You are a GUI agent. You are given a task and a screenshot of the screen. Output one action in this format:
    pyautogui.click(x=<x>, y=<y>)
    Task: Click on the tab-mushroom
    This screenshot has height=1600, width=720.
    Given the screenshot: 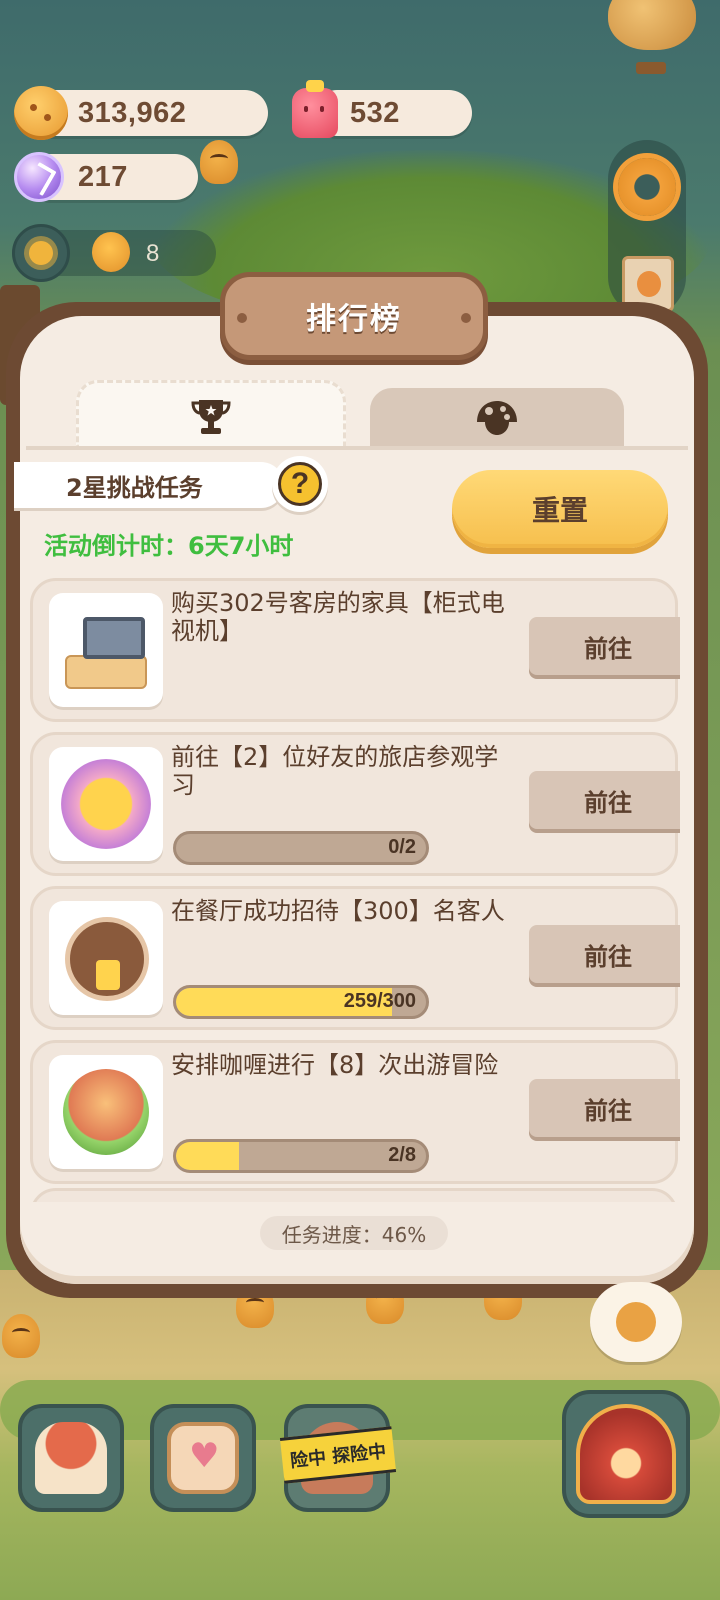 What is the action you would take?
    pyautogui.click(x=497, y=418)
    